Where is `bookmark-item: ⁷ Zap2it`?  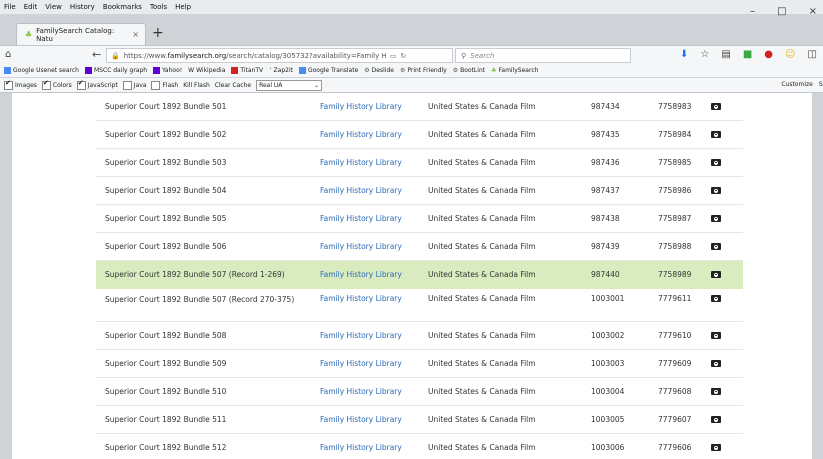 bookmark-item: ⁷ Zap2it is located at coordinates (281, 70).